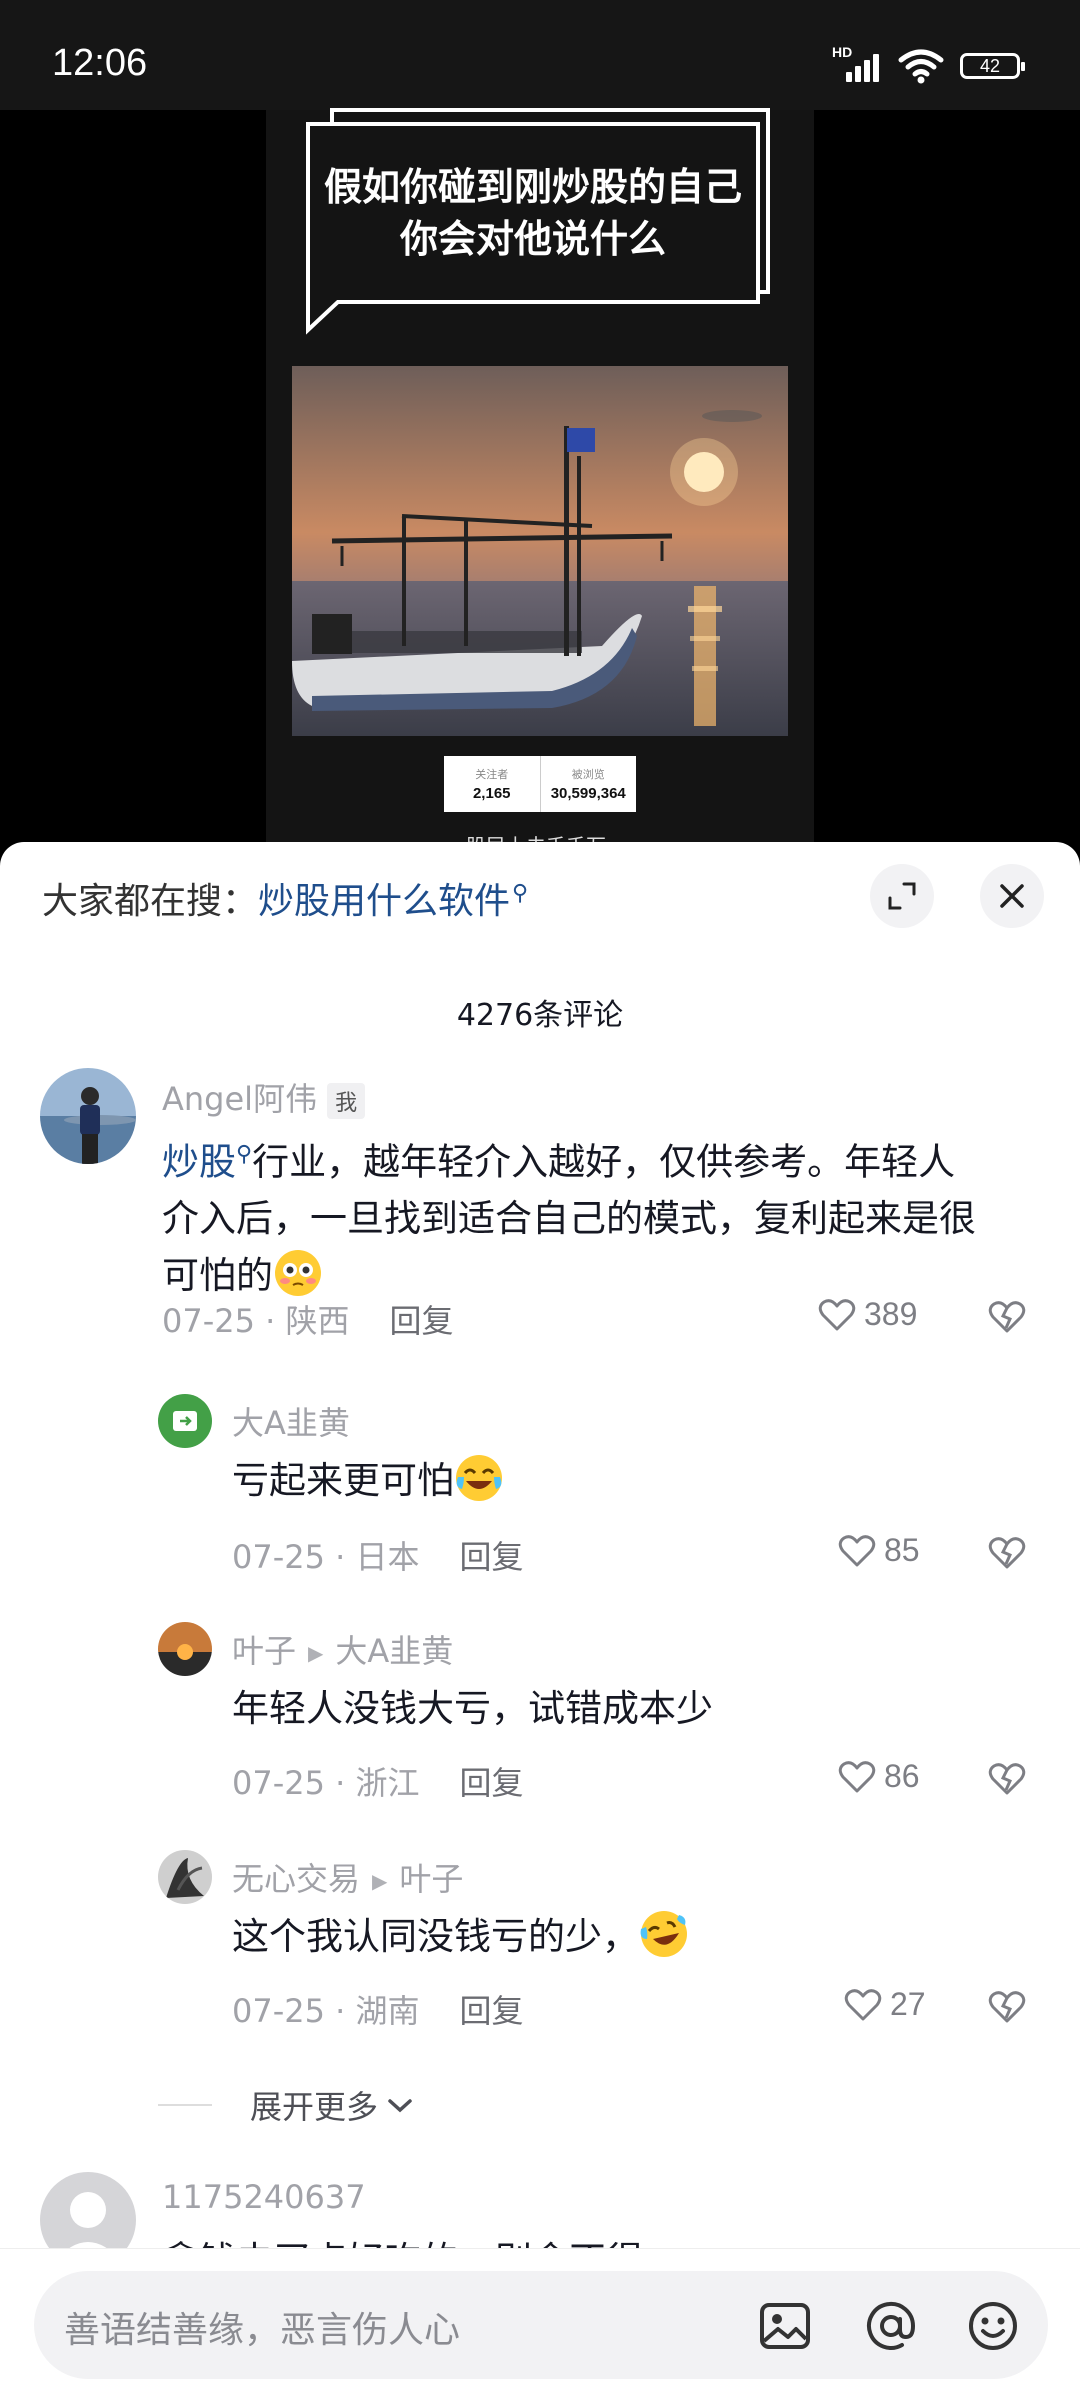  Describe the element at coordinates (879, 1550) in the screenshot. I see `like-button: 85` at that location.